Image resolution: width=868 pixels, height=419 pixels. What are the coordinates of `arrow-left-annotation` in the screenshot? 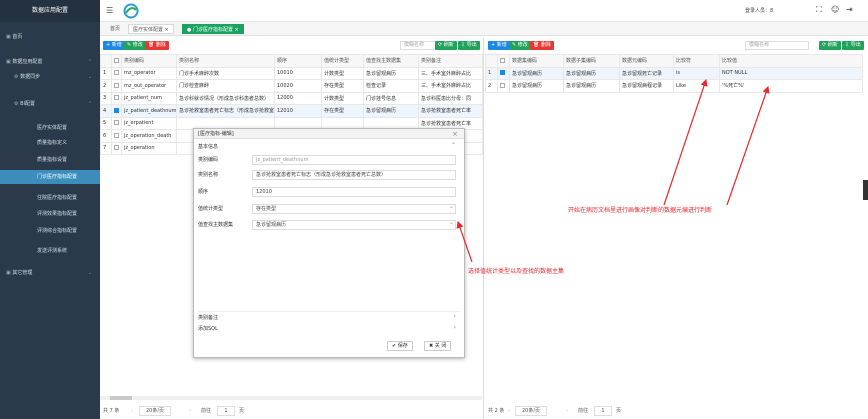 It's located at (464, 241).